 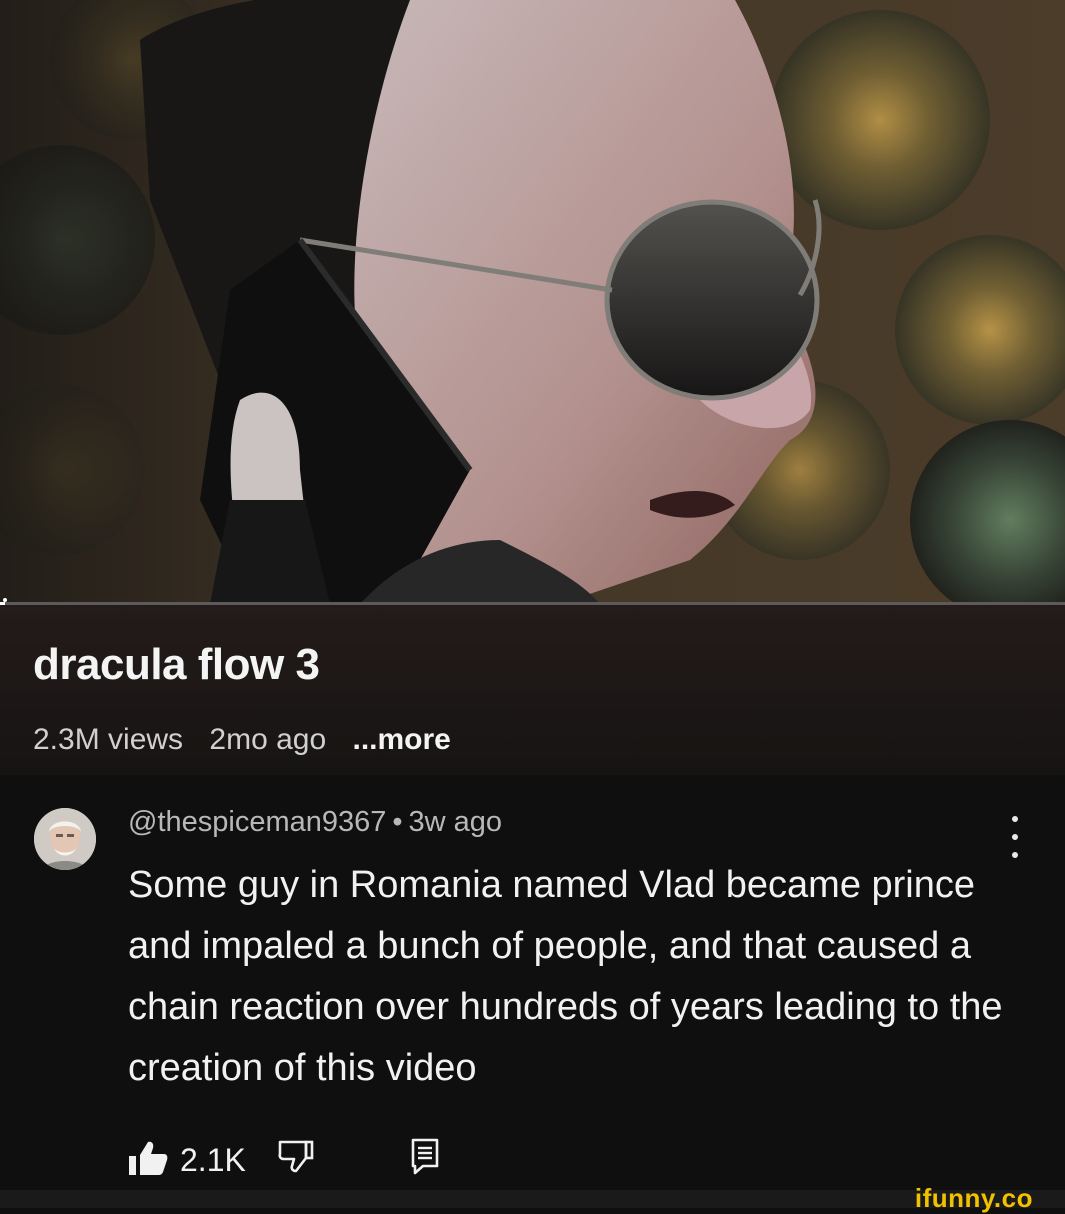 What do you see at coordinates (257, 822) in the screenshot?
I see `comment-author-handle: @thespiceman9367` at bounding box center [257, 822].